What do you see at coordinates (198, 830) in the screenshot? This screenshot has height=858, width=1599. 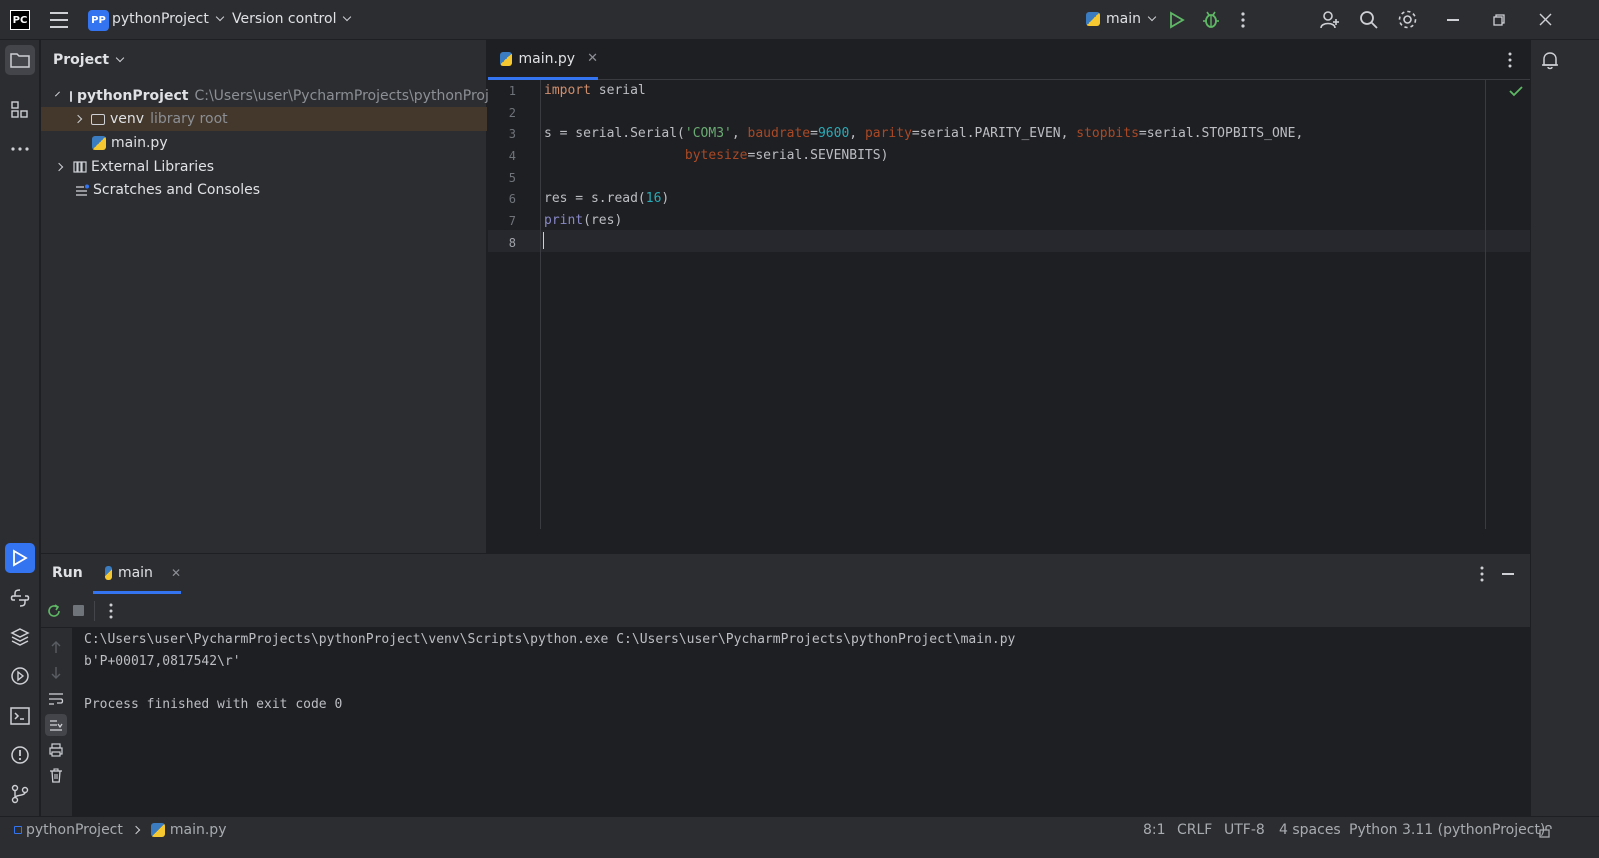 I see `breadcrumb-file: main.py` at bounding box center [198, 830].